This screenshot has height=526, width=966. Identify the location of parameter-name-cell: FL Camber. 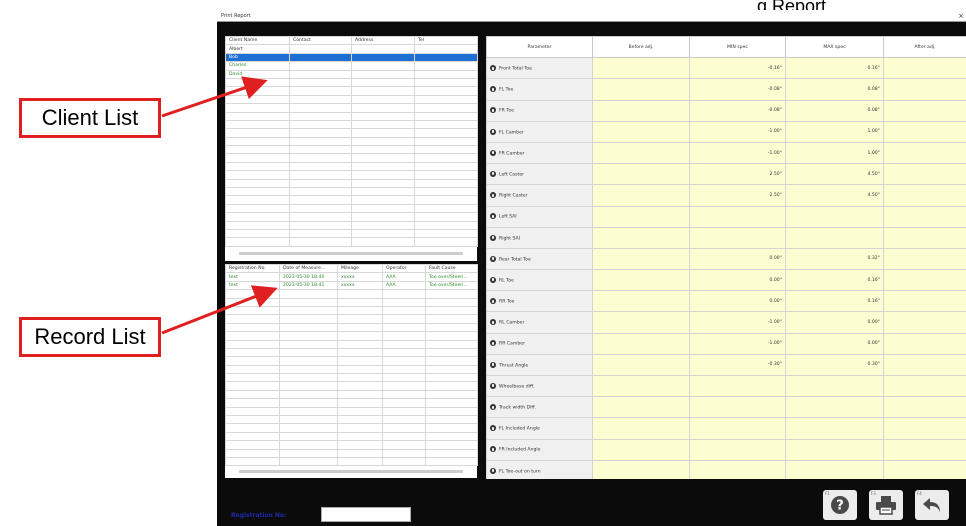
(539, 131).